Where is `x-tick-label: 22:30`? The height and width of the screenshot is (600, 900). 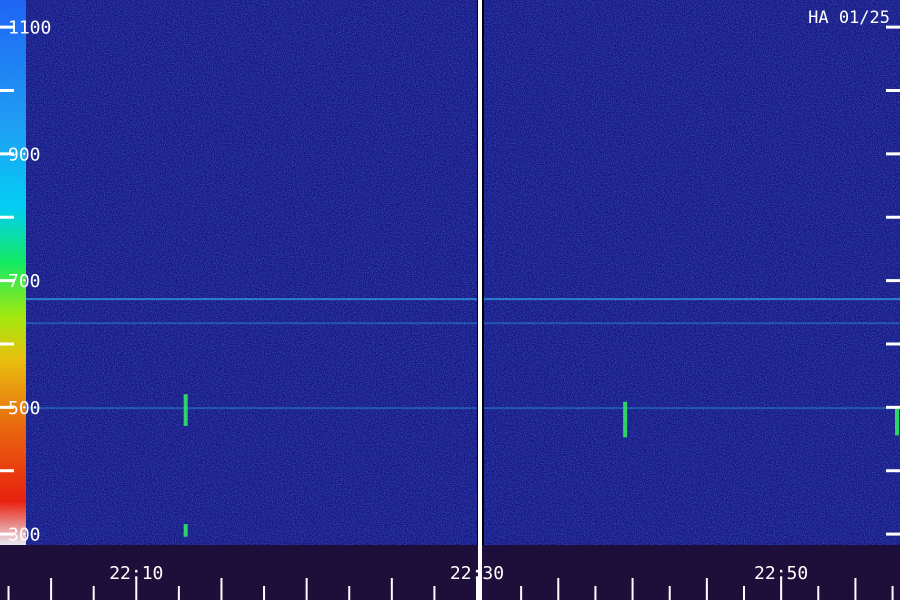
x-tick-label: 22:30 is located at coordinates (477, 573).